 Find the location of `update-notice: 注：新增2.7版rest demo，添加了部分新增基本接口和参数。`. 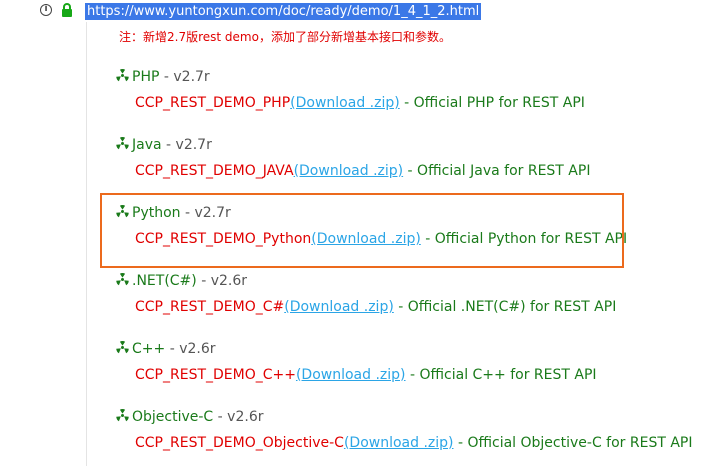

update-notice: 注：新增2.7版rest demo，添加了部分新增基本接口和参数。 is located at coordinates (285, 37).